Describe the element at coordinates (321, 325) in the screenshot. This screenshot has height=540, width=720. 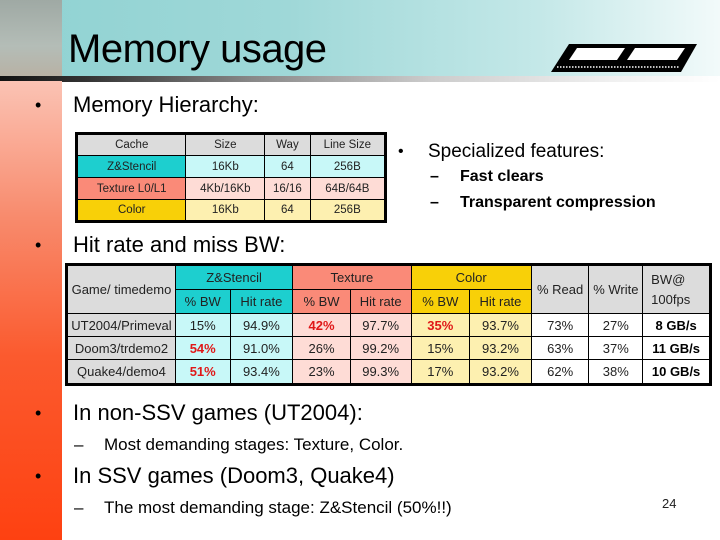
I see `texture-bw-cell: 42%` at that location.